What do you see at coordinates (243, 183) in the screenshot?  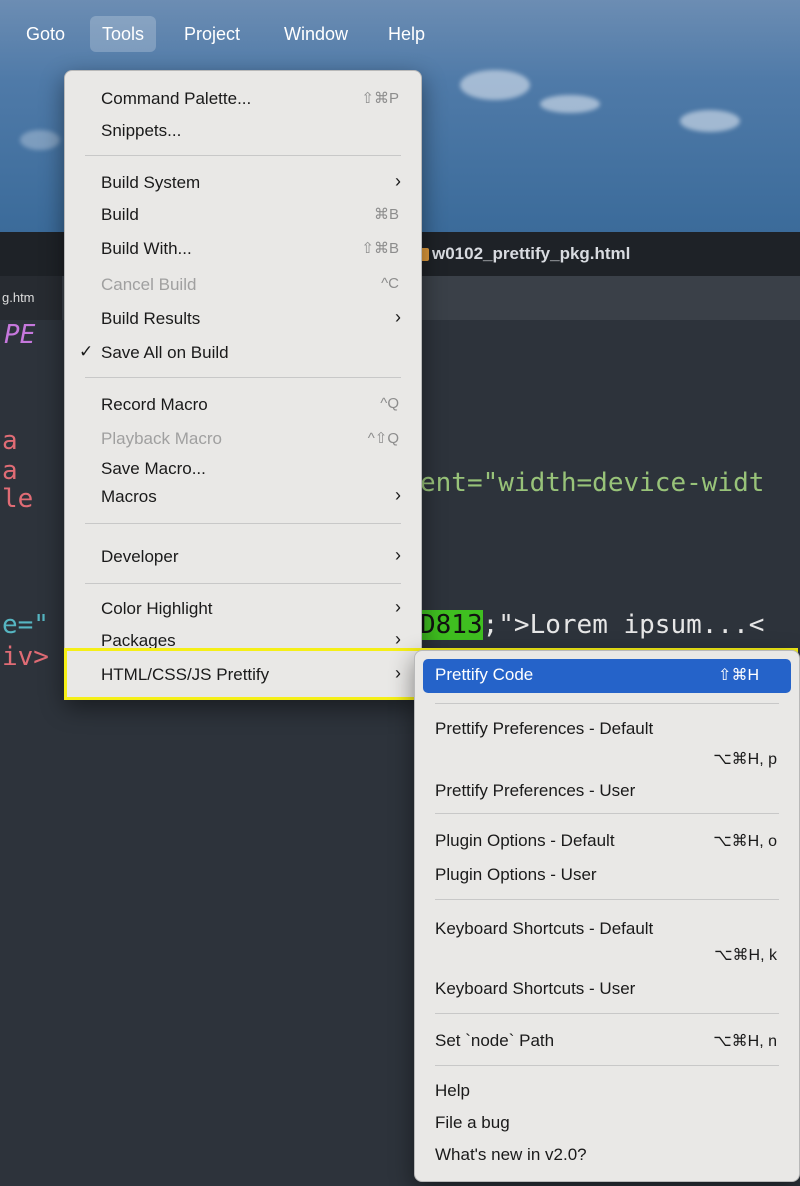 I see `menu-item-build-system: Build System ›` at bounding box center [243, 183].